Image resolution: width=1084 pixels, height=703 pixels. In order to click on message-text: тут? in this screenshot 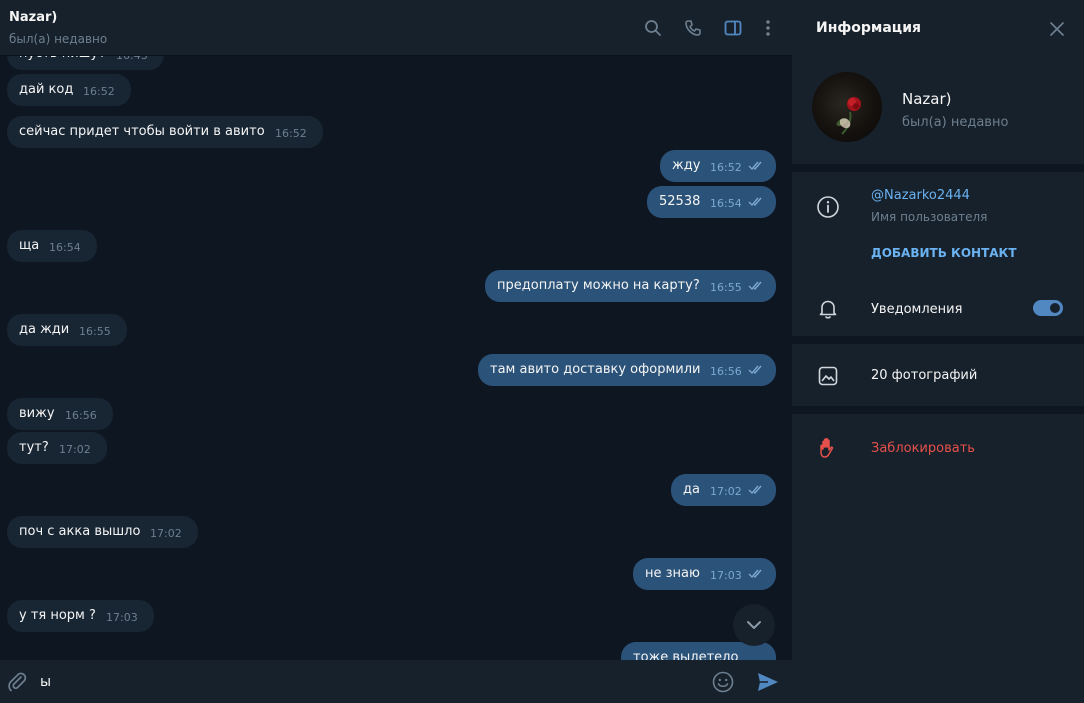, I will do `click(34, 447)`.